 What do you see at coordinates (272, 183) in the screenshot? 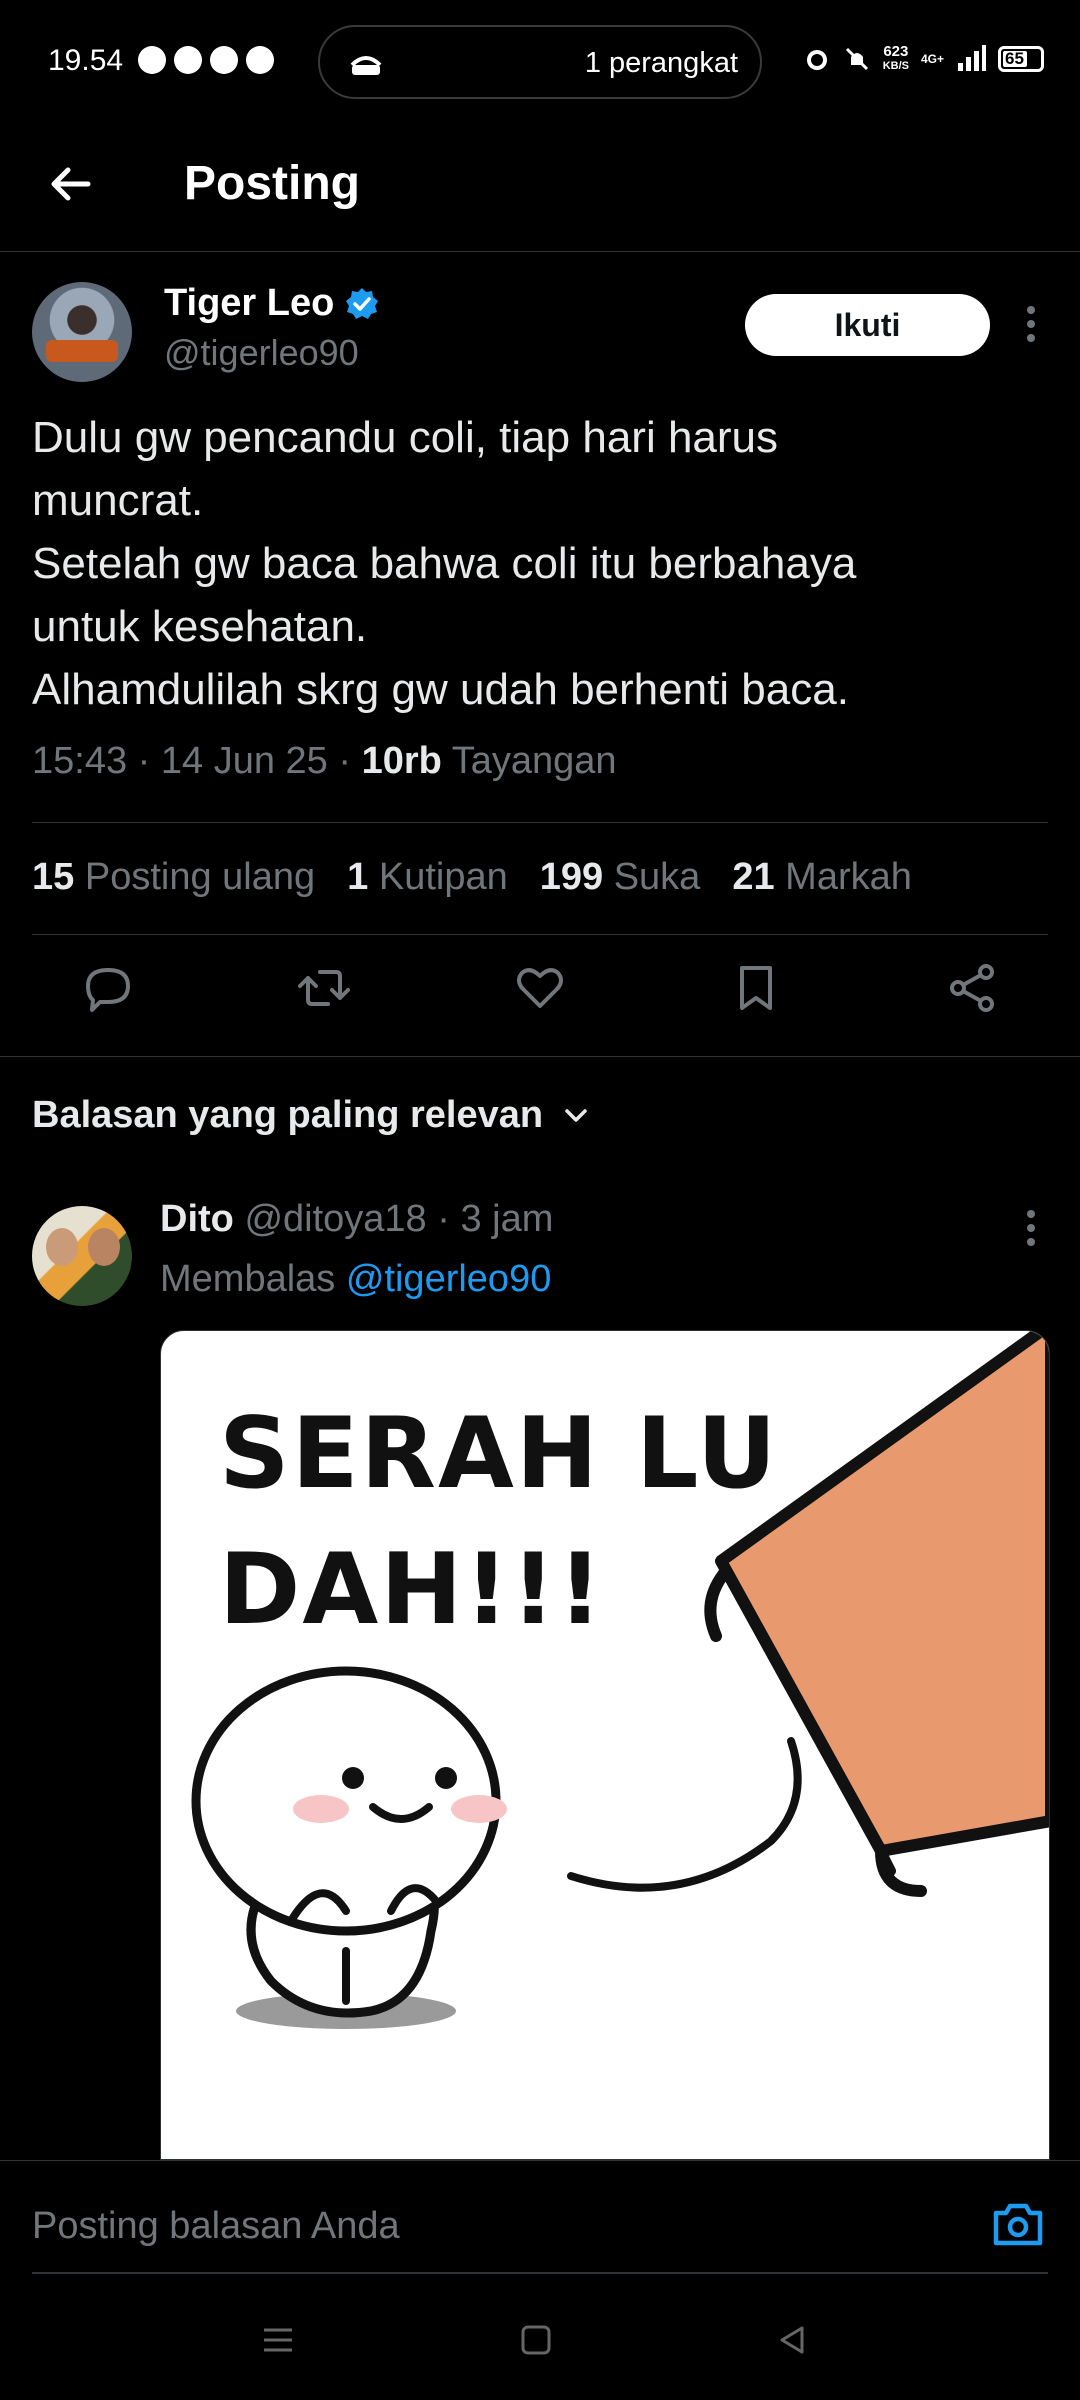
I see `page-title: Posting` at bounding box center [272, 183].